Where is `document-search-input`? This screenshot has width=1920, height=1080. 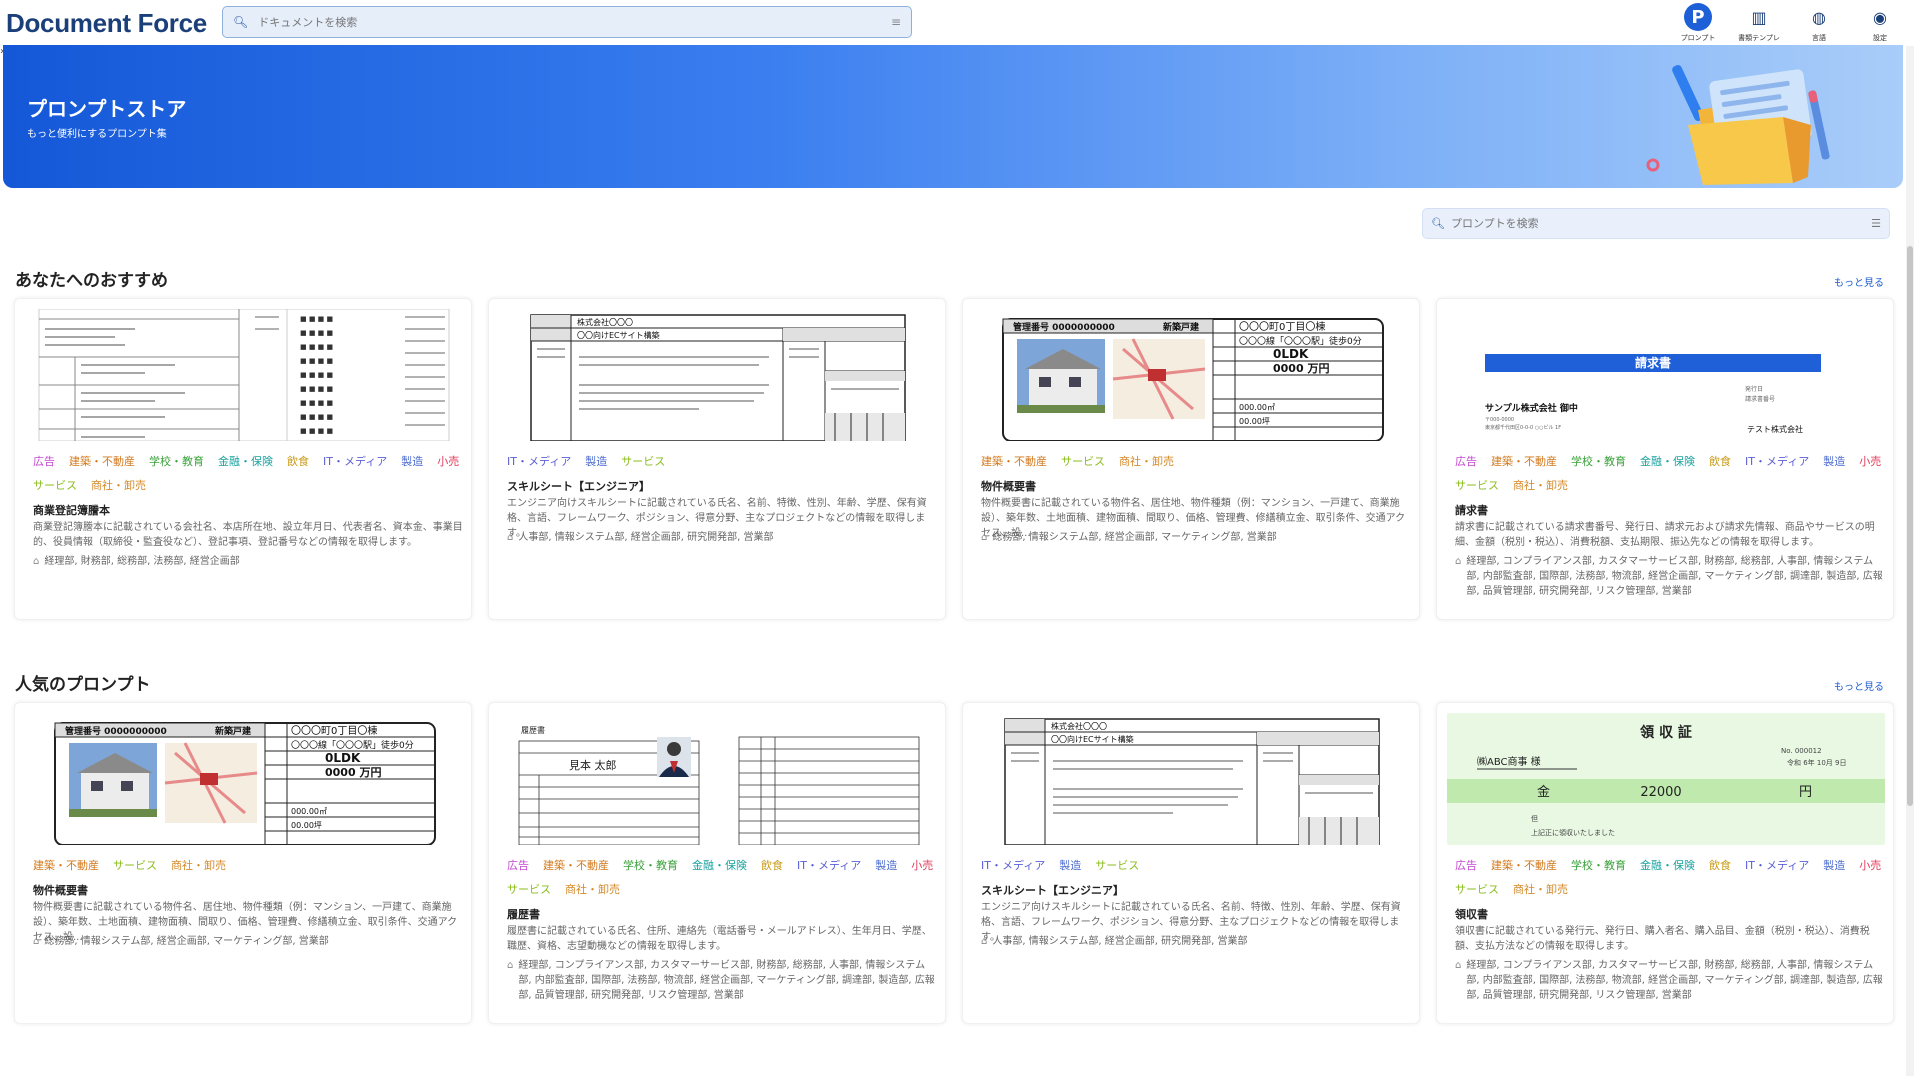
document-search-input is located at coordinates (574, 22).